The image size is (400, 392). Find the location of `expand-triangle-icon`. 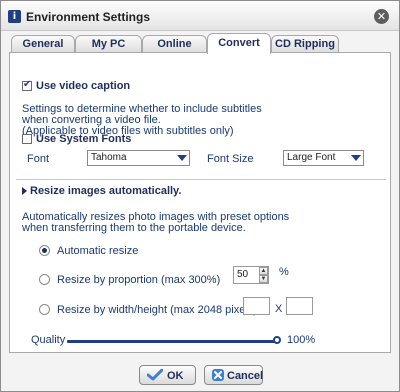

expand-triangle-icon is located at coordinates (24, 191).